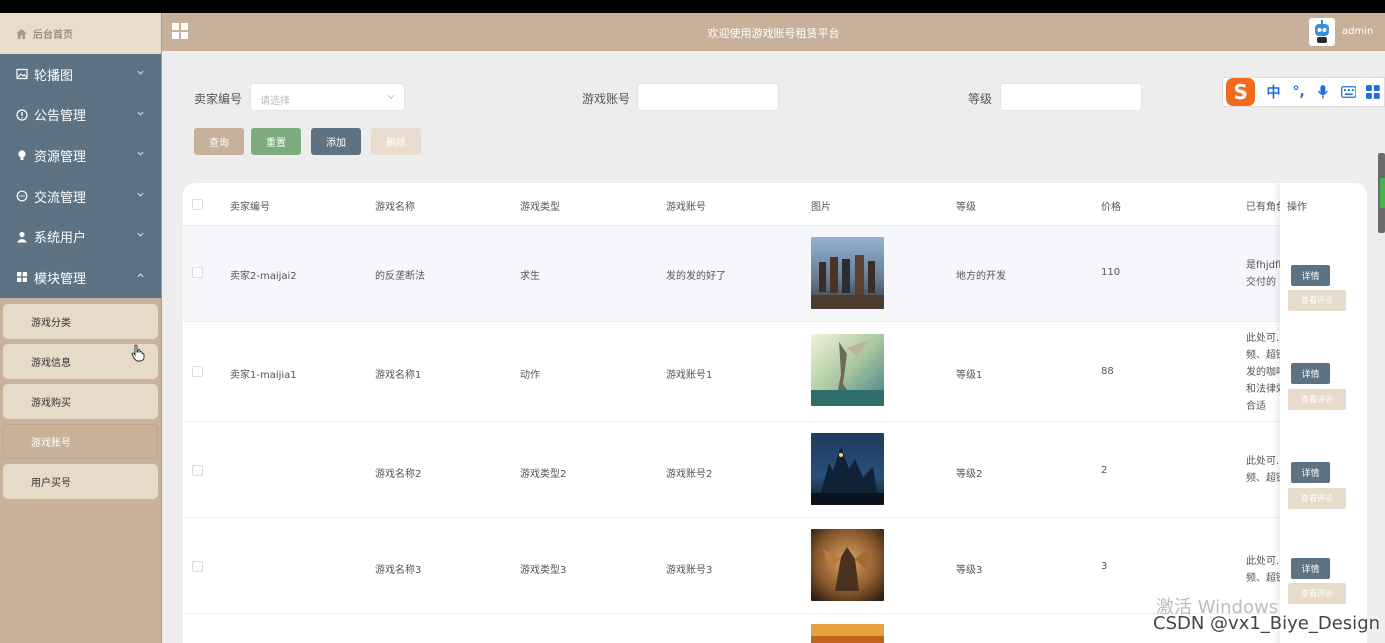 Image resolution: width=1385 pixels, height=643 pixels. Describe the element at coordinates (398, 570) in the screenshot. I see `cell-name: 游戏名称3` at that location.